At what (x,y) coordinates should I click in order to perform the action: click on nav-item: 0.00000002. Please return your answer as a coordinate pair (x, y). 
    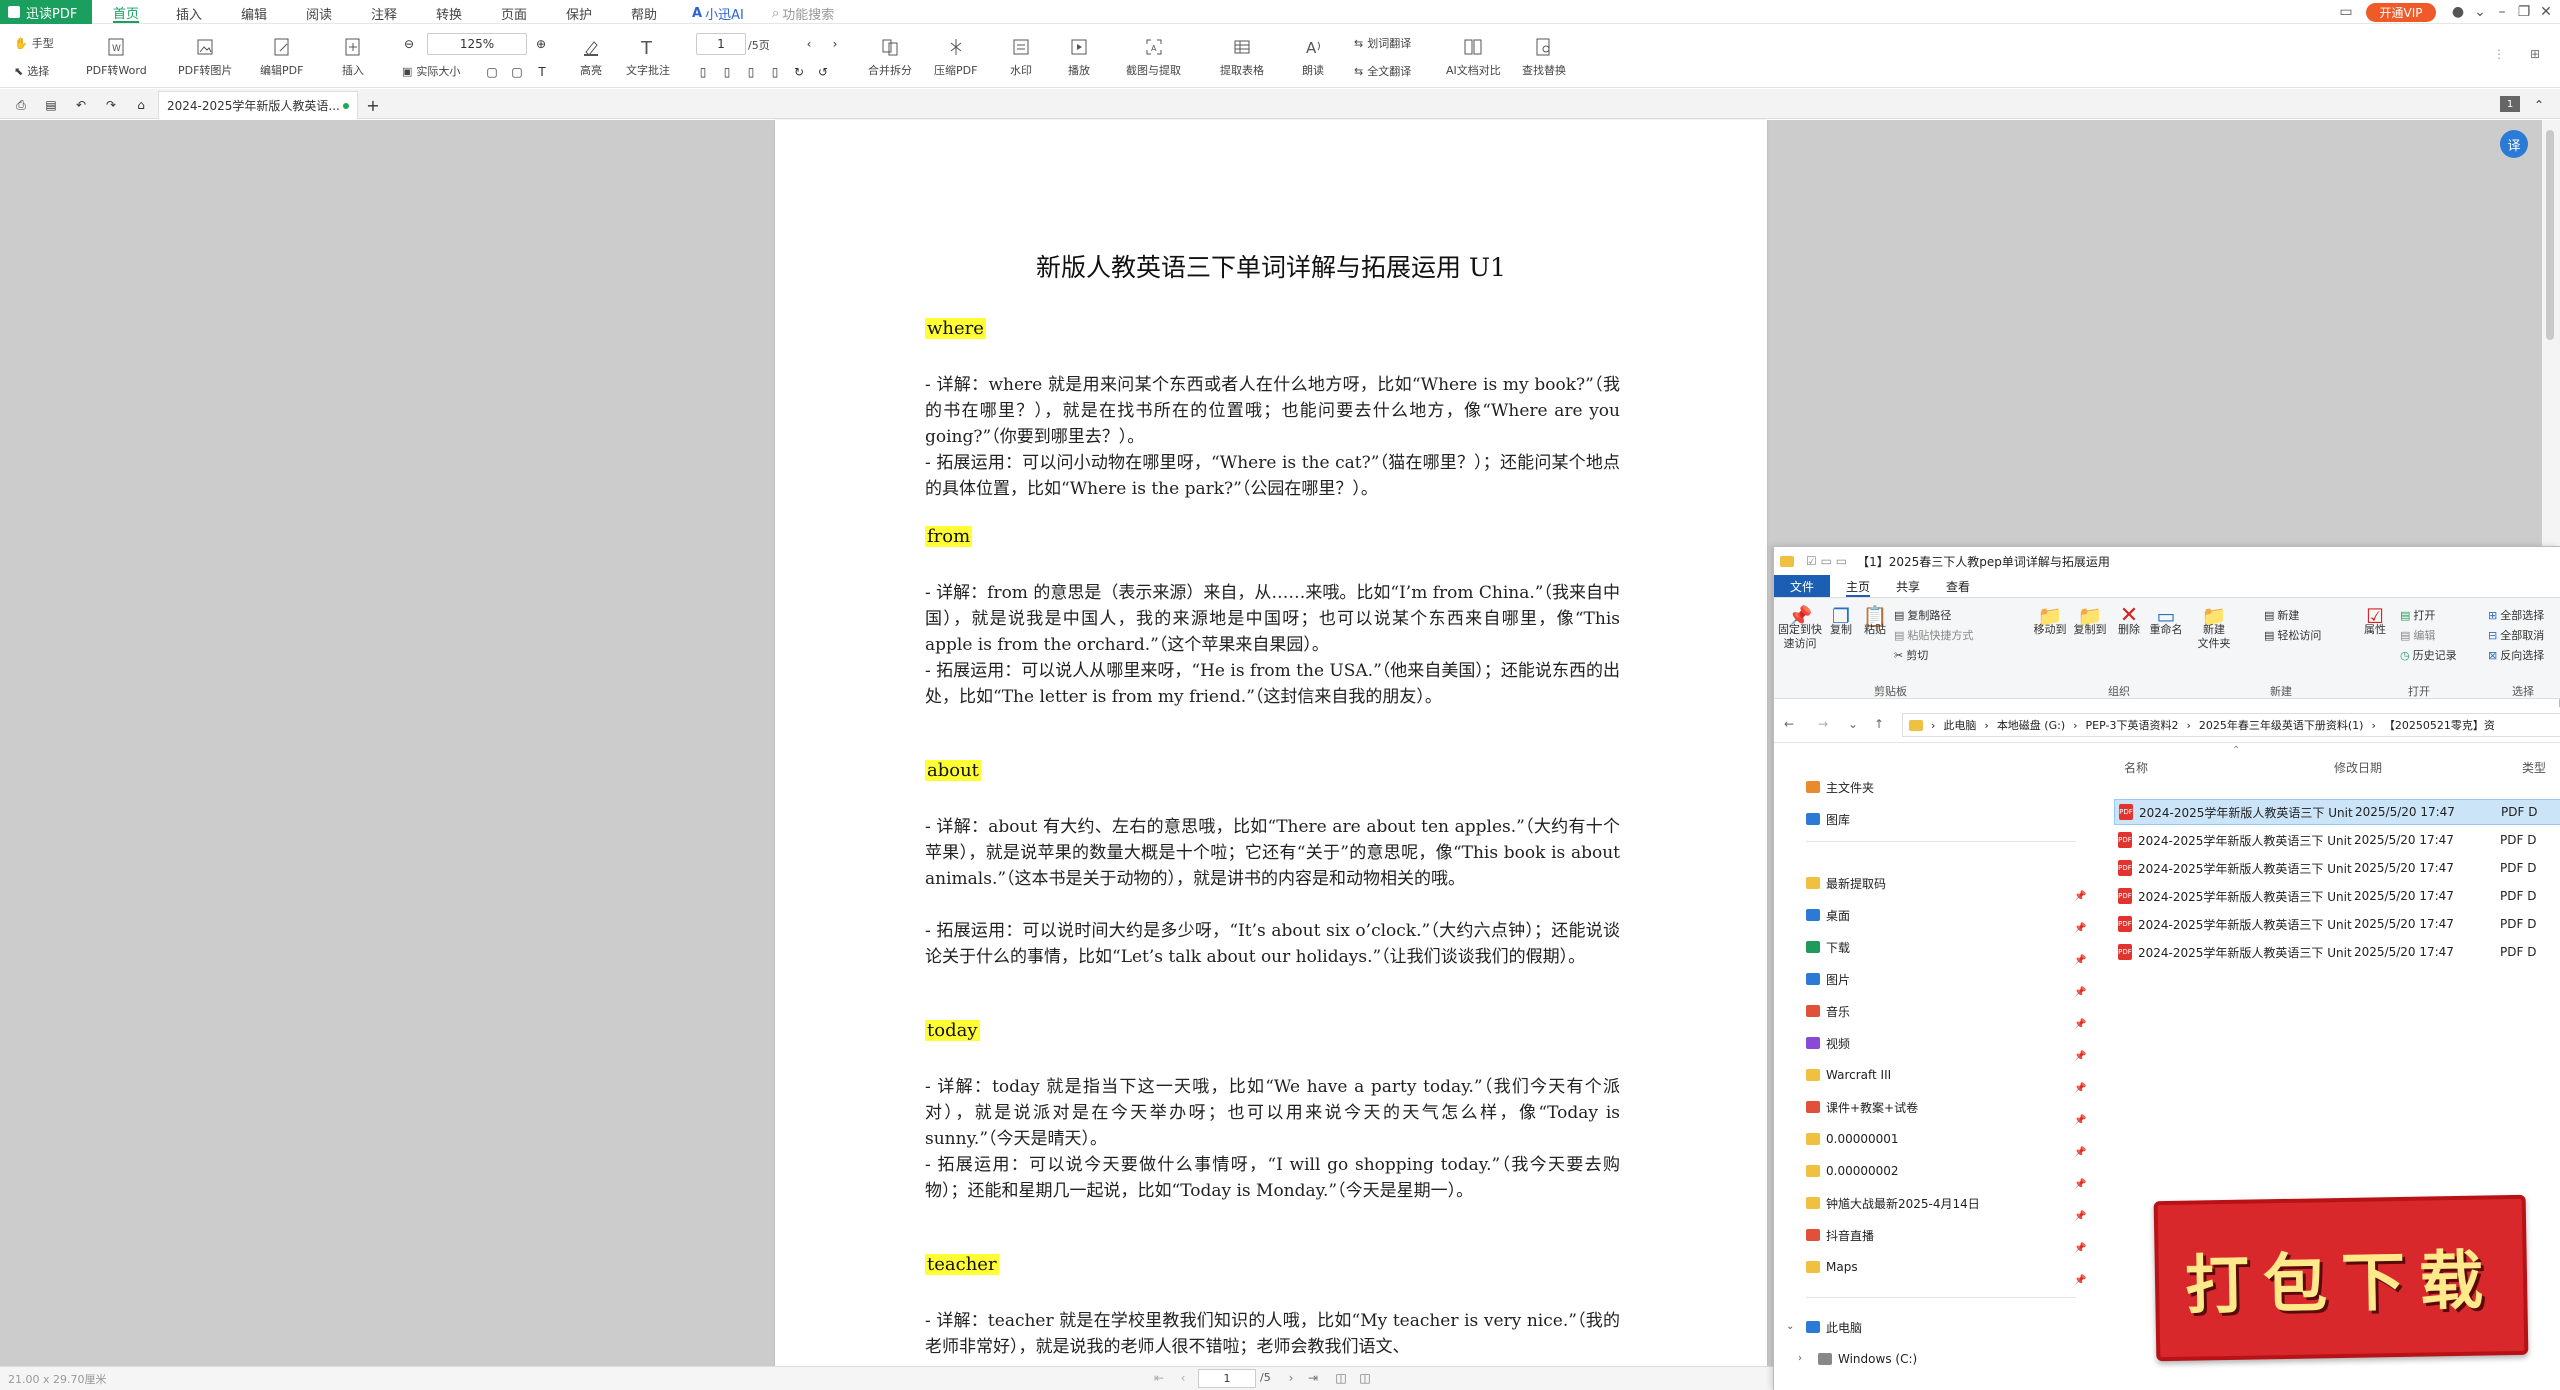
    Looking at the image, I should click on (1852, 1171).